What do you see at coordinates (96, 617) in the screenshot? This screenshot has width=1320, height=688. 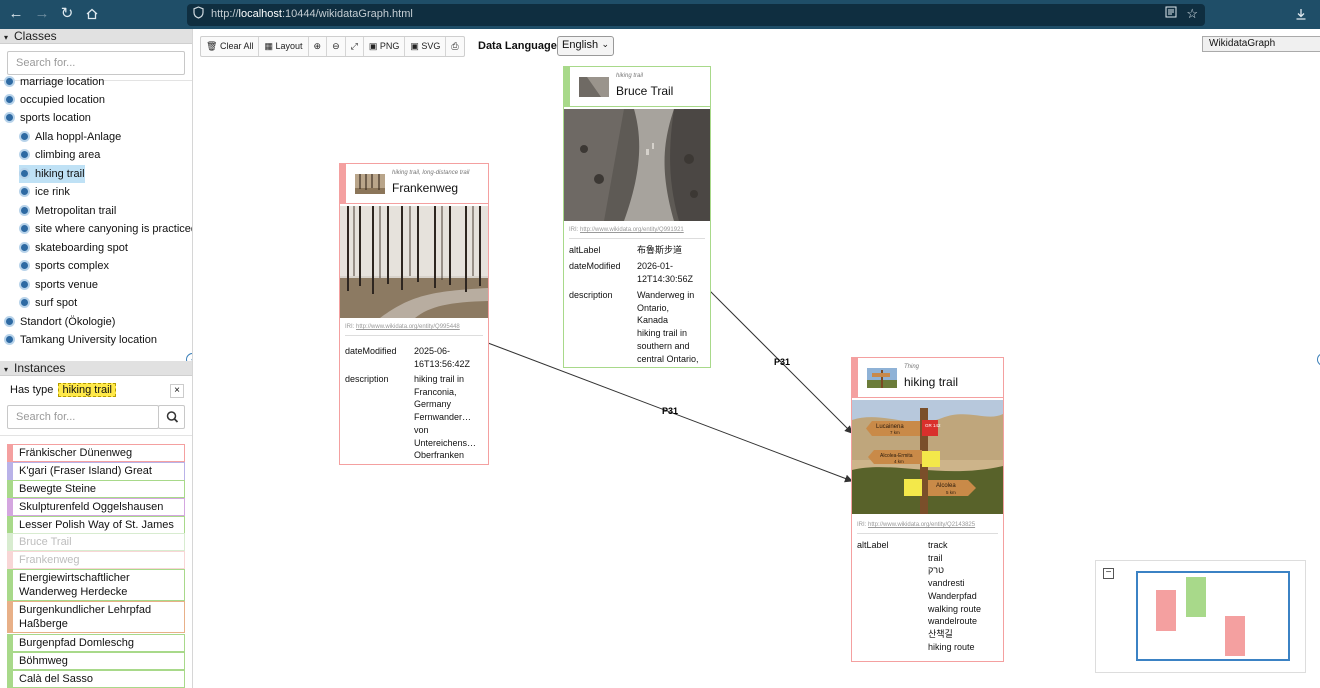 I see `instance-item: Burgenkundlicher Lehrpfad Haßberge` at bounding box center [96, 617].